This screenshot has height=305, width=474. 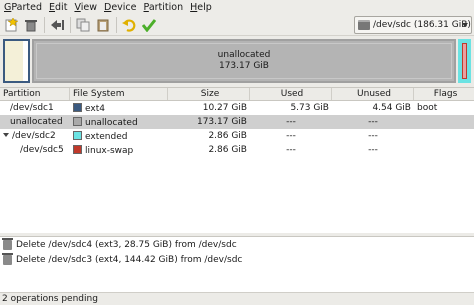 I want to click on new-partition-button, so click(x=11, y=25).